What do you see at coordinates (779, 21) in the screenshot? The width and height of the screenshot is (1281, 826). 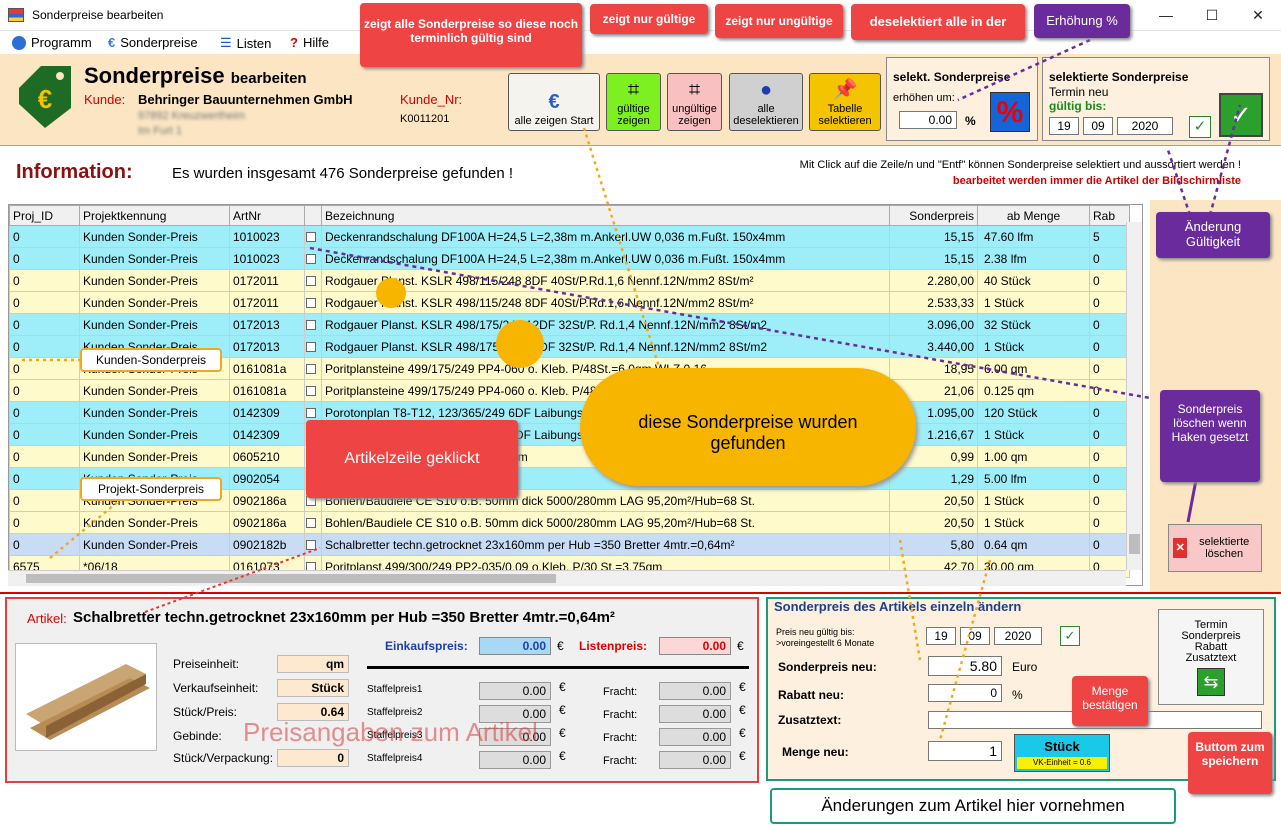 I see `callout-ungueltig: zeigt nur ungültige` at bounding box center [779, 21].